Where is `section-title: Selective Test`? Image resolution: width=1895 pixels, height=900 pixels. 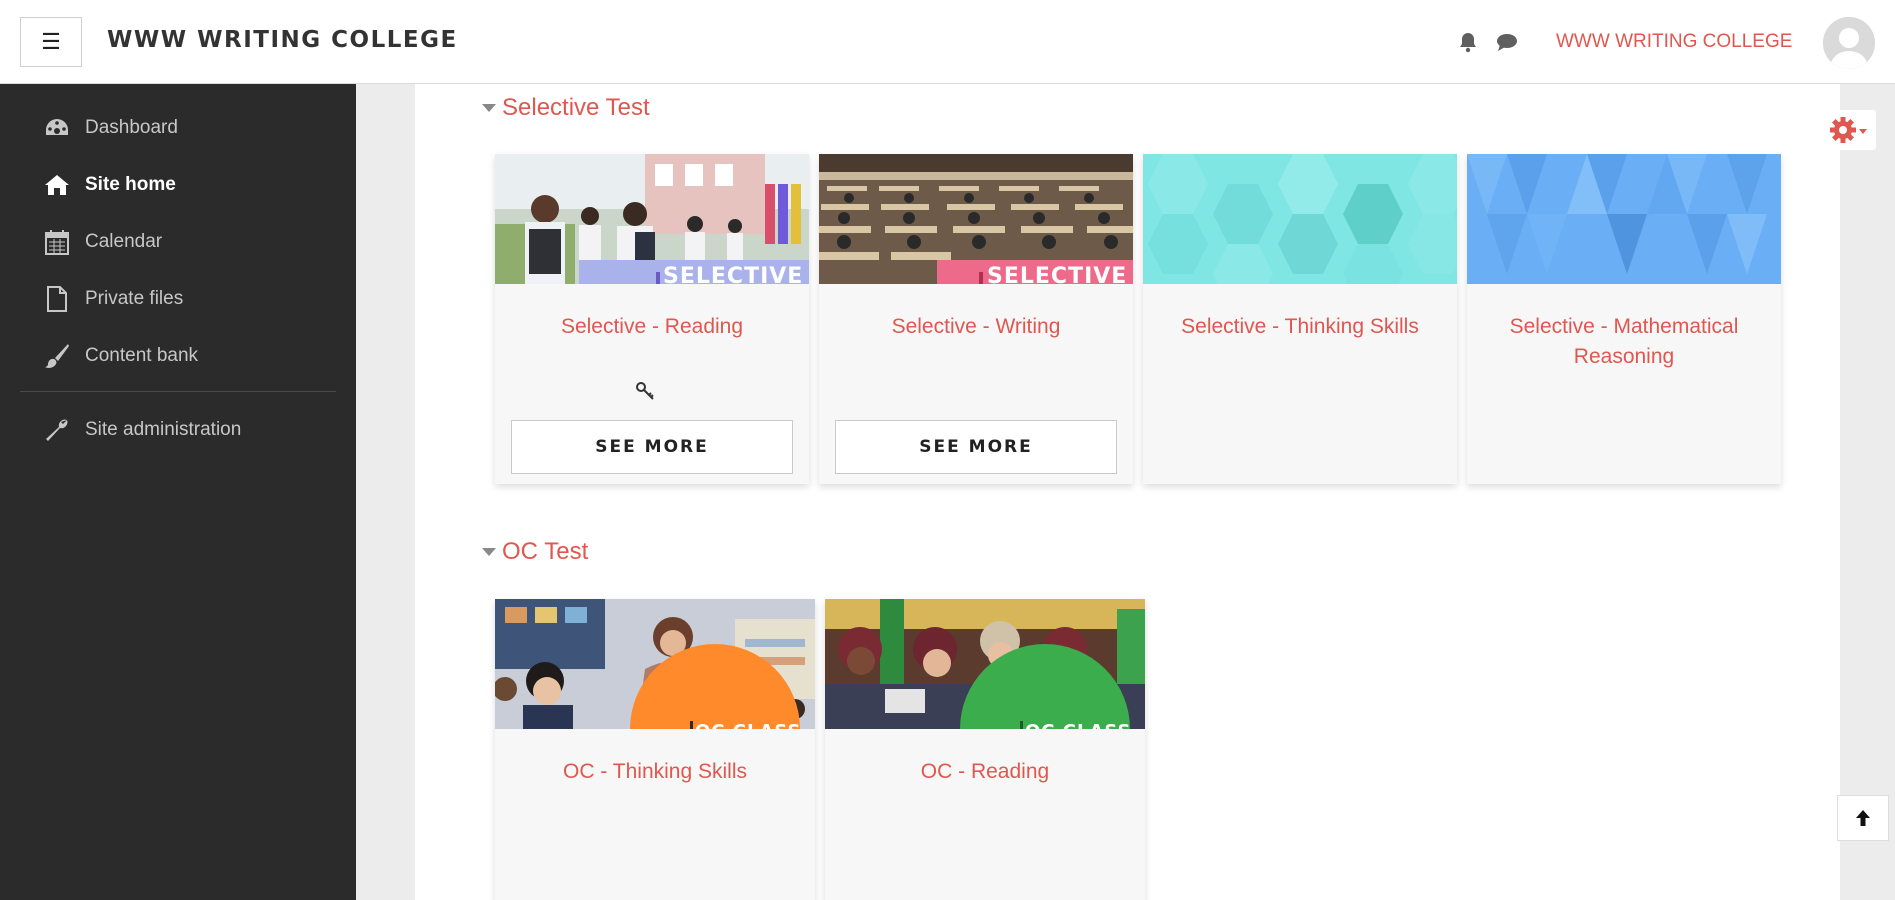 section-title: Selective Test is located at coordinates (576, 107).